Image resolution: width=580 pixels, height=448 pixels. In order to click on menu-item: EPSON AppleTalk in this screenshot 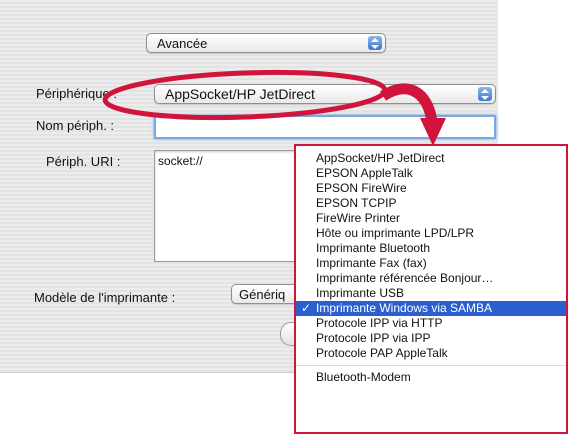, I will do `click(431, 173)`.